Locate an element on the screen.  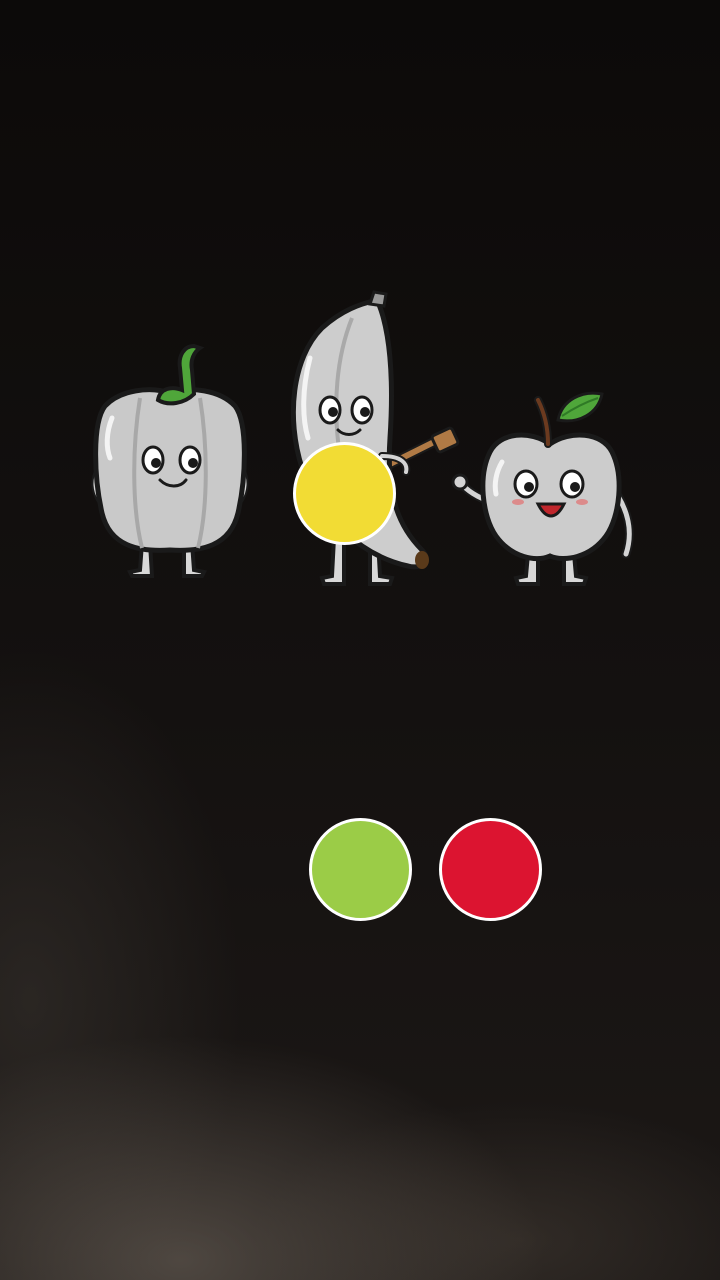
green-color-option is located at coordinates (360, 869).